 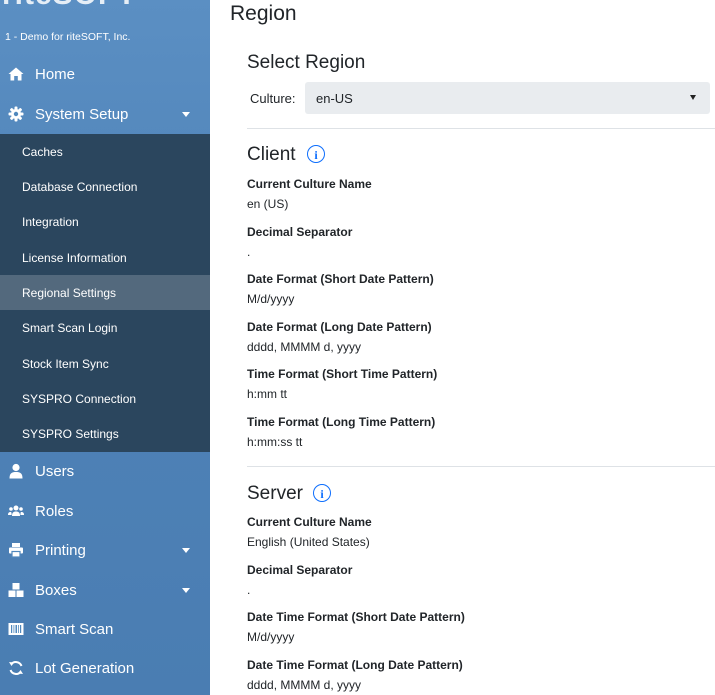 I want to click on submenu-item-label: SYSPRO Settings, so click(x=70, y=434).